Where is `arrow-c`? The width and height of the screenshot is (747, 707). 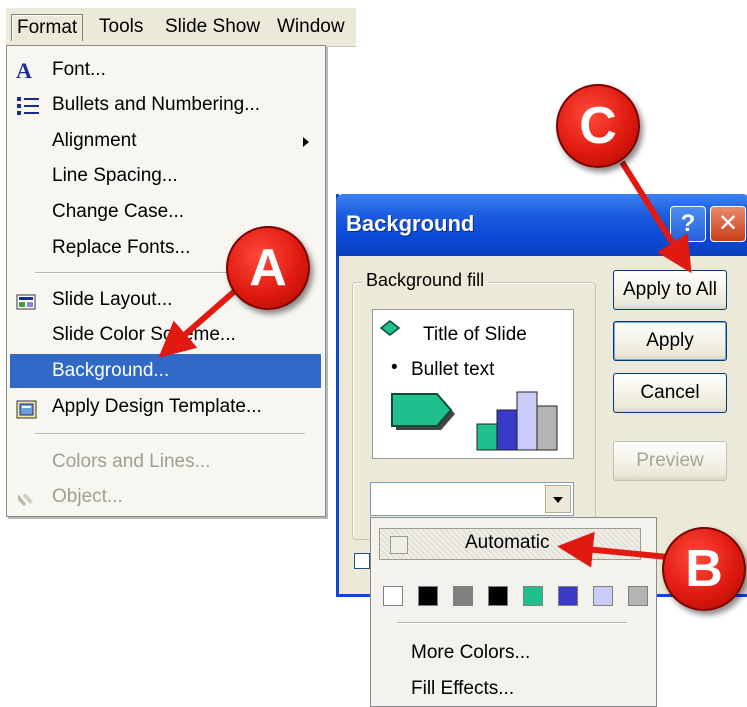
arrow-c is located at coordinates (655, 217).